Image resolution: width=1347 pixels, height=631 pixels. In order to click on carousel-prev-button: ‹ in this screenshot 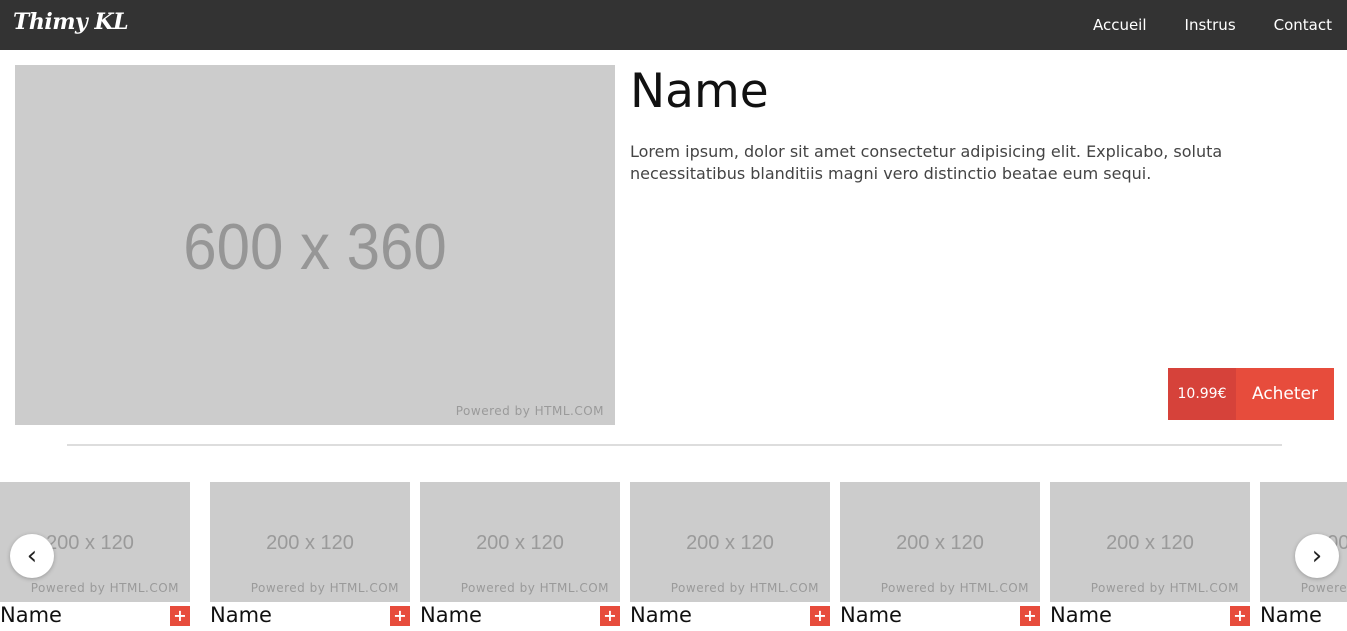, I will do `click(32, 556)`.